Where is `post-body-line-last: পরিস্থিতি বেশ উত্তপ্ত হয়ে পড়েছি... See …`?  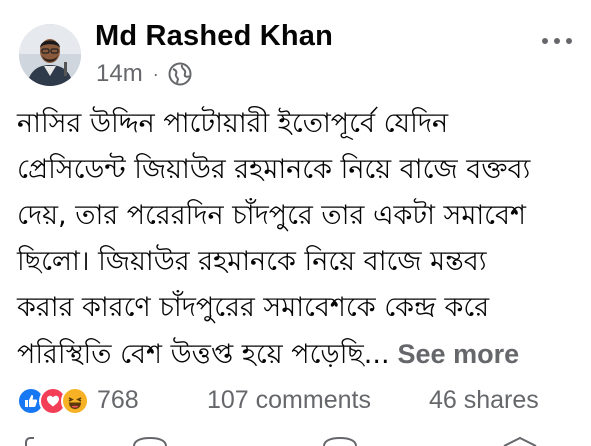
post-body-line-last: পরিস্থিতি বেশ উত্তপ্ত হয়ে পড়েছি... See … is located at coordinates (297, 354).